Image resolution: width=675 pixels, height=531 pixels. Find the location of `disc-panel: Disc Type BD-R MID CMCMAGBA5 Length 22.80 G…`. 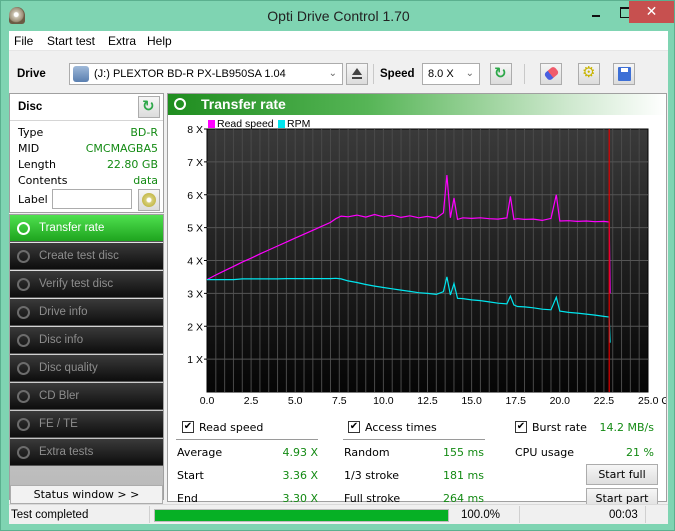

disc-panel: Disc Type BD-R MID CMCMAGBA5 Length 22.80 G… is located at coordinates (86, 153).